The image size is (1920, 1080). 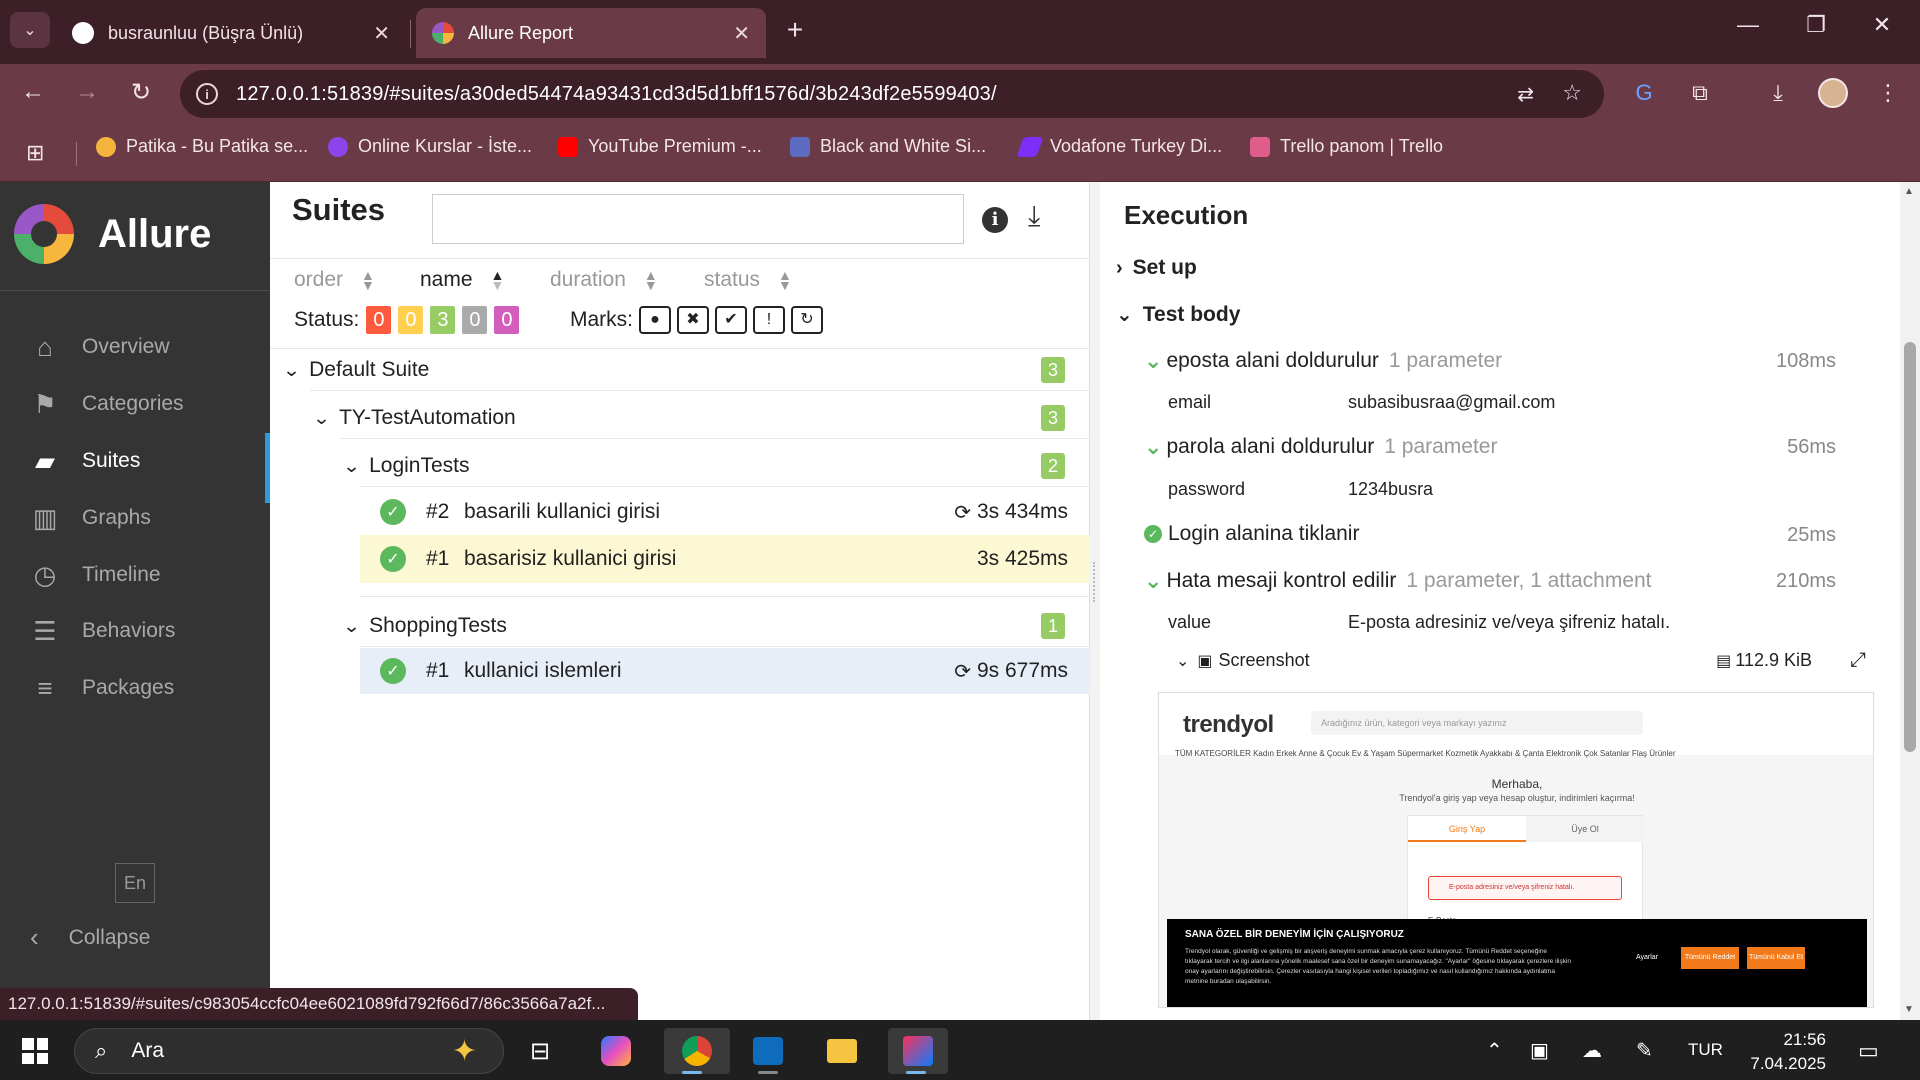 I want to click on apps-grid-icon: ⊞, so click(x=35, y=153).